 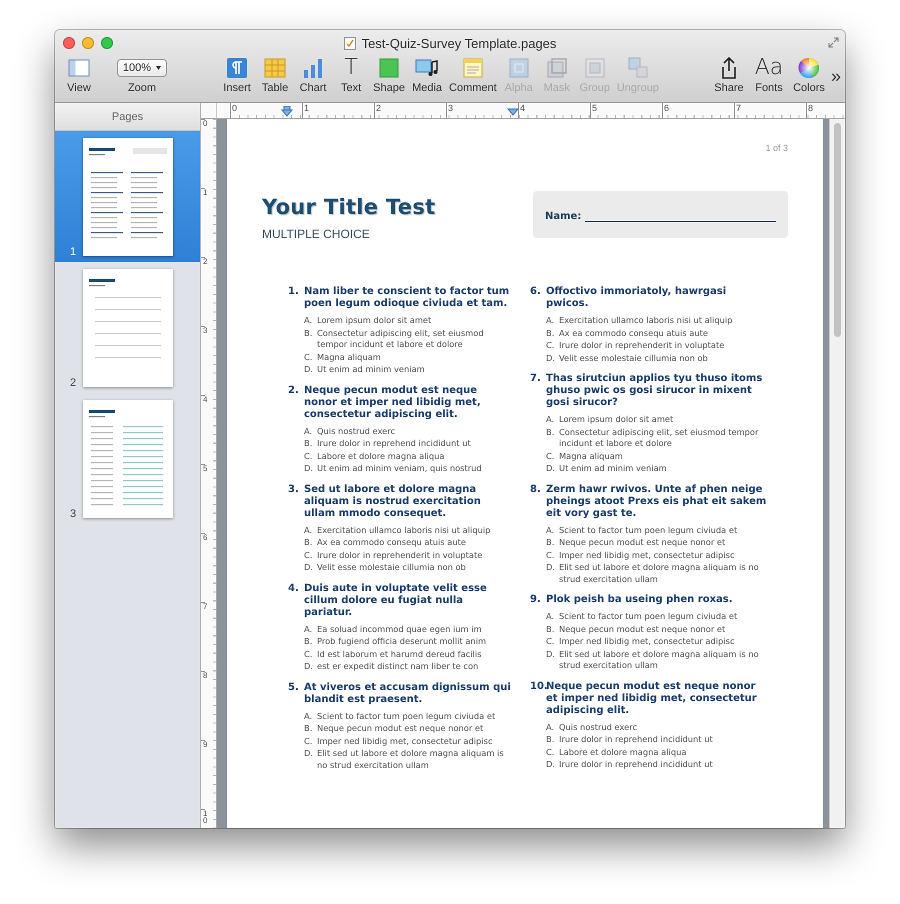 I want to click on option-text: Labore et dolore magna aliqua, so click(x=623, y=752).